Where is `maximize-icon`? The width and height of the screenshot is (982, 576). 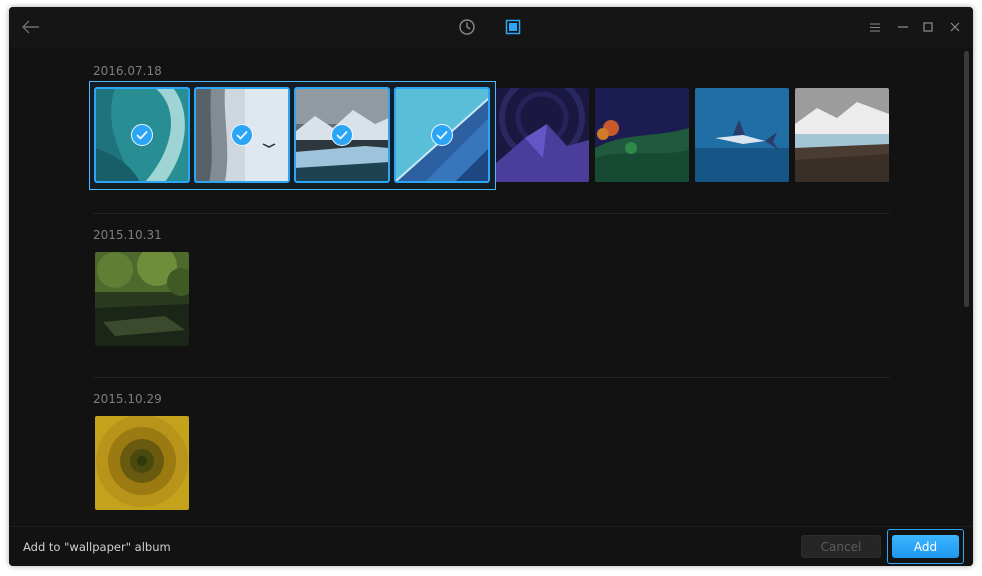
maximize-icon is located at coordinates (928, 27).